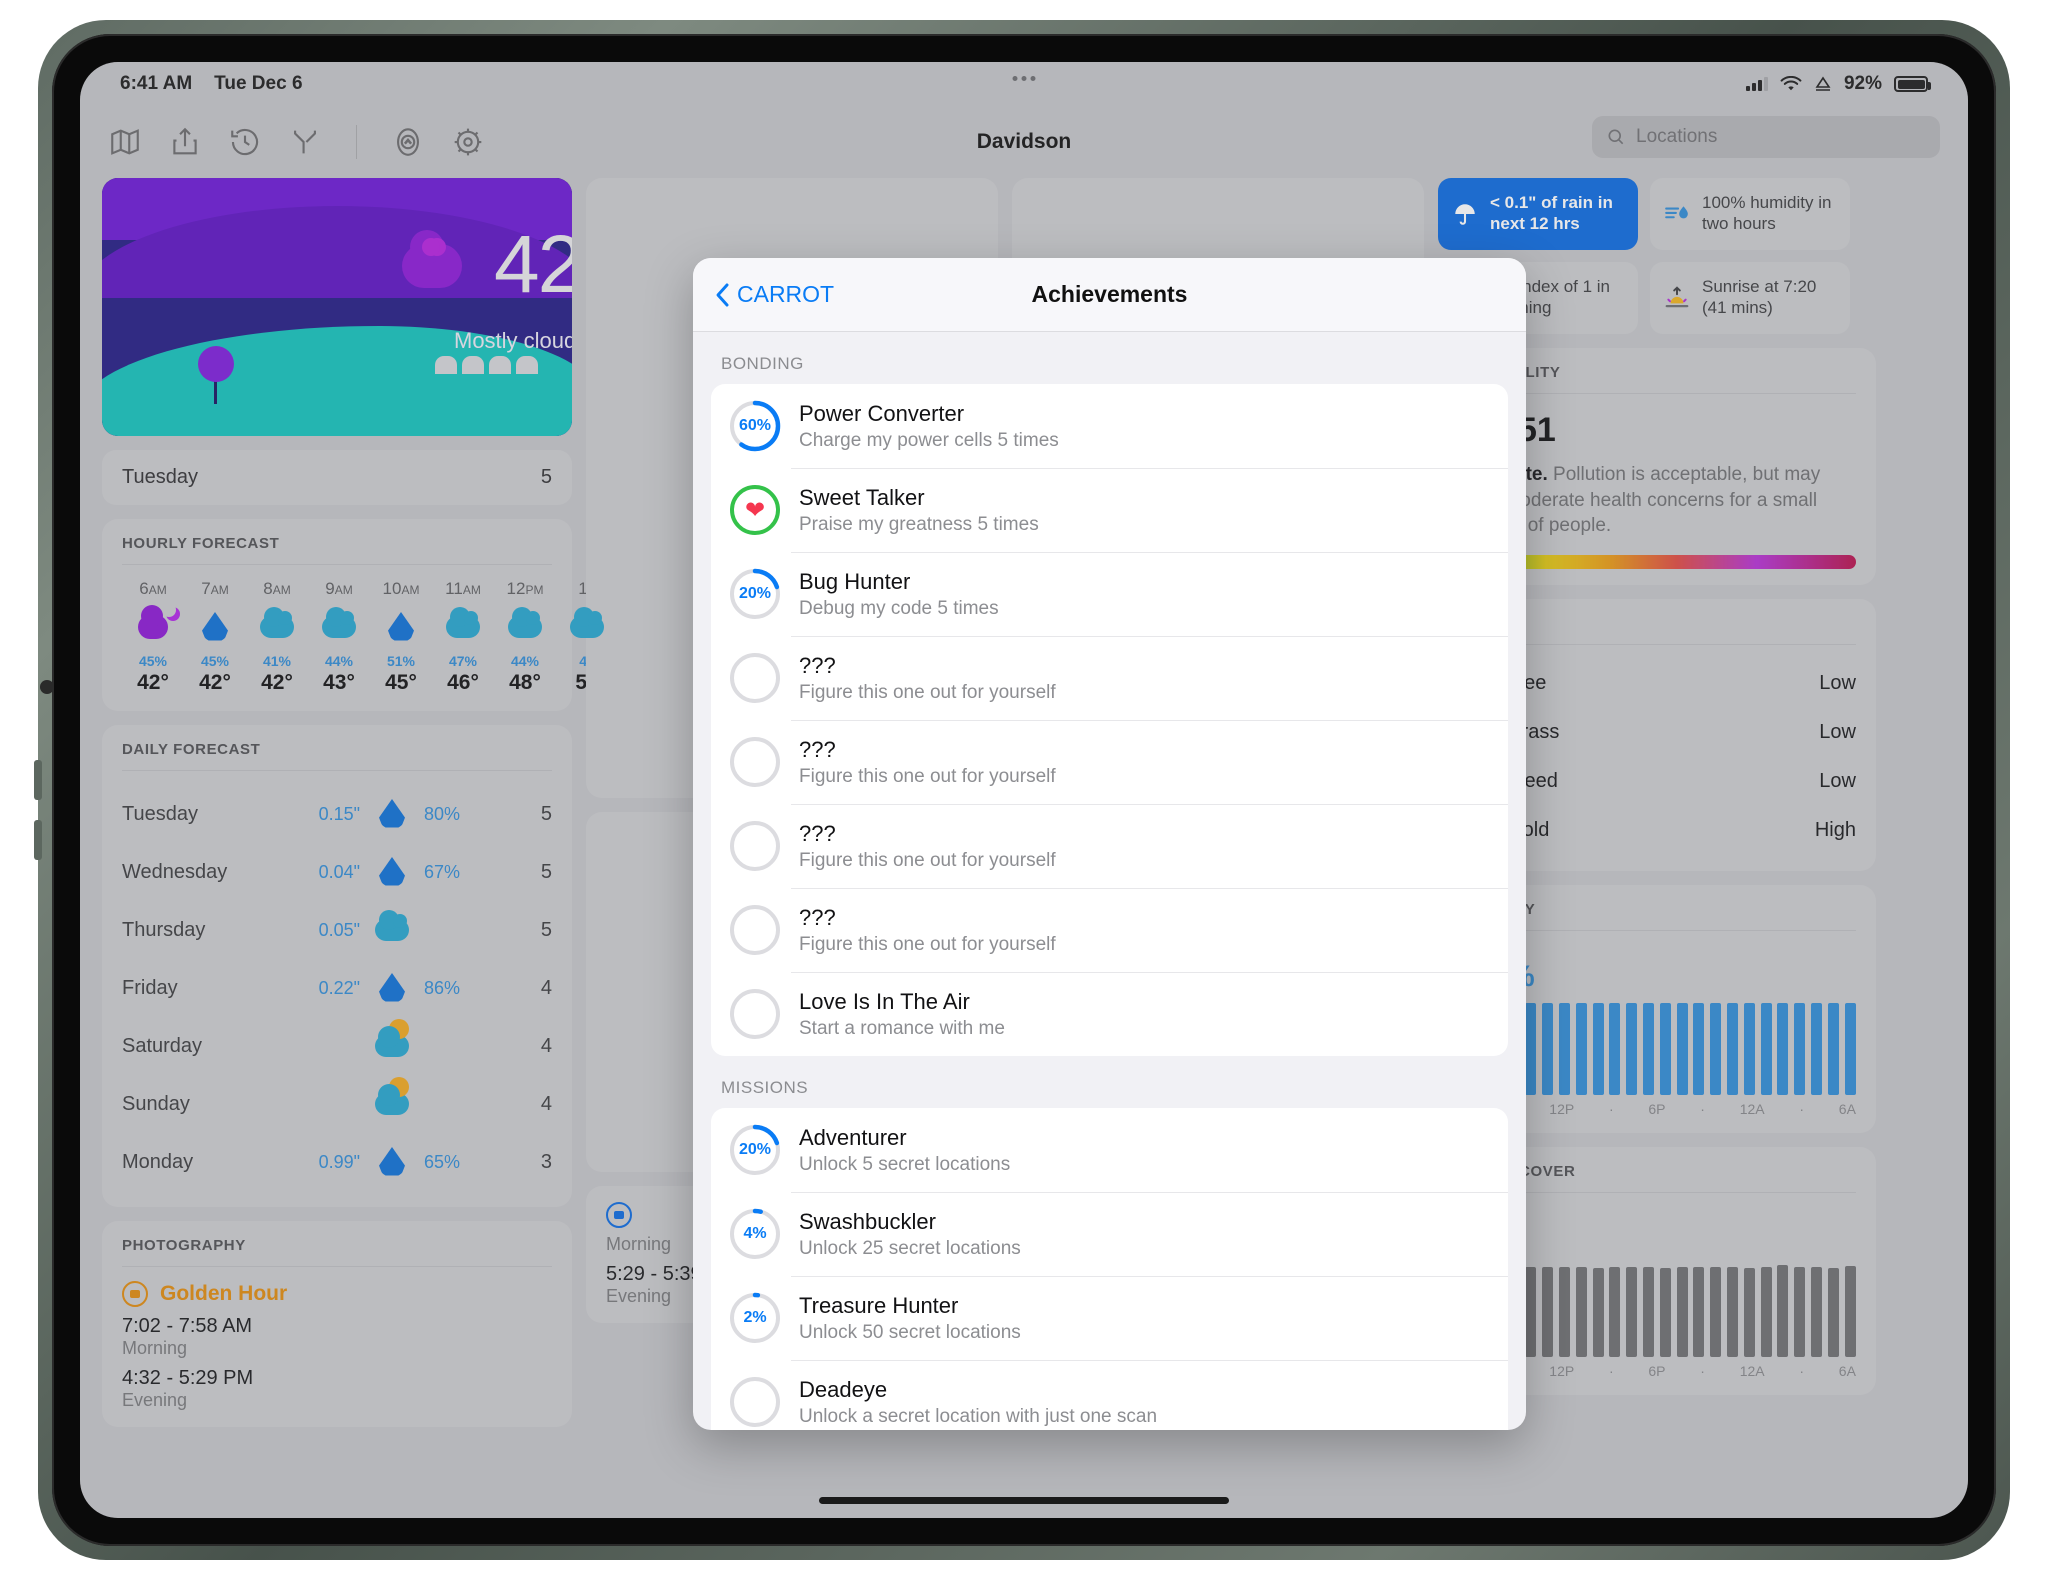 This screenshot has height=1576, width=2048. Describe the element at coordinates (853, 1137) in the screenshot. I see `achievement-name: Adventurer` at that location.